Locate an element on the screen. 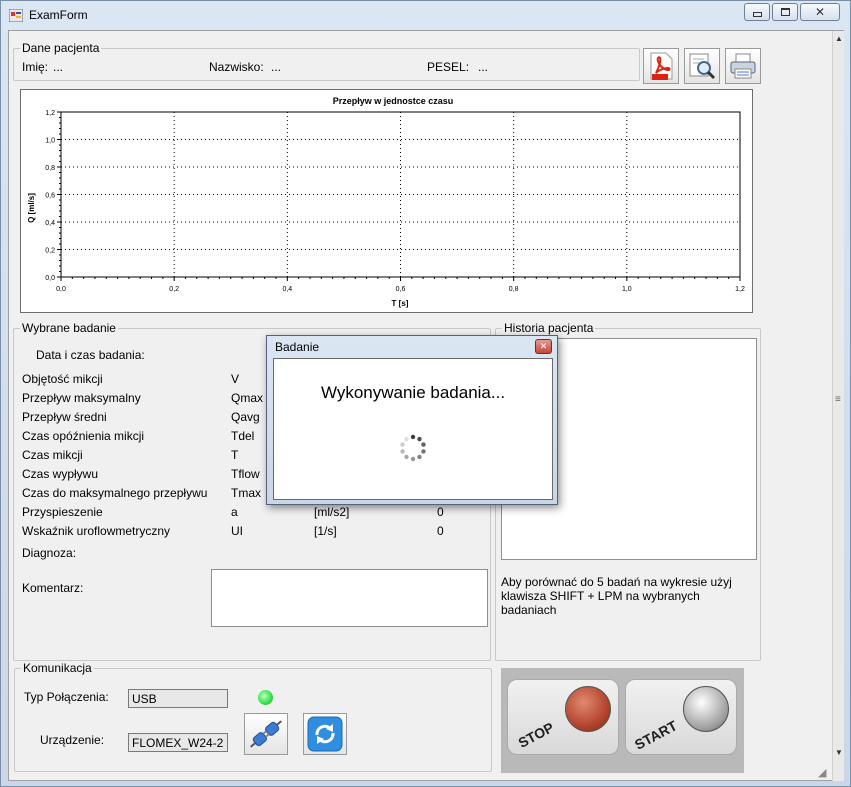 The height and width of the screenshot is (787, 851). param-name: Czas mikcji is located at coordinates (52, 455).